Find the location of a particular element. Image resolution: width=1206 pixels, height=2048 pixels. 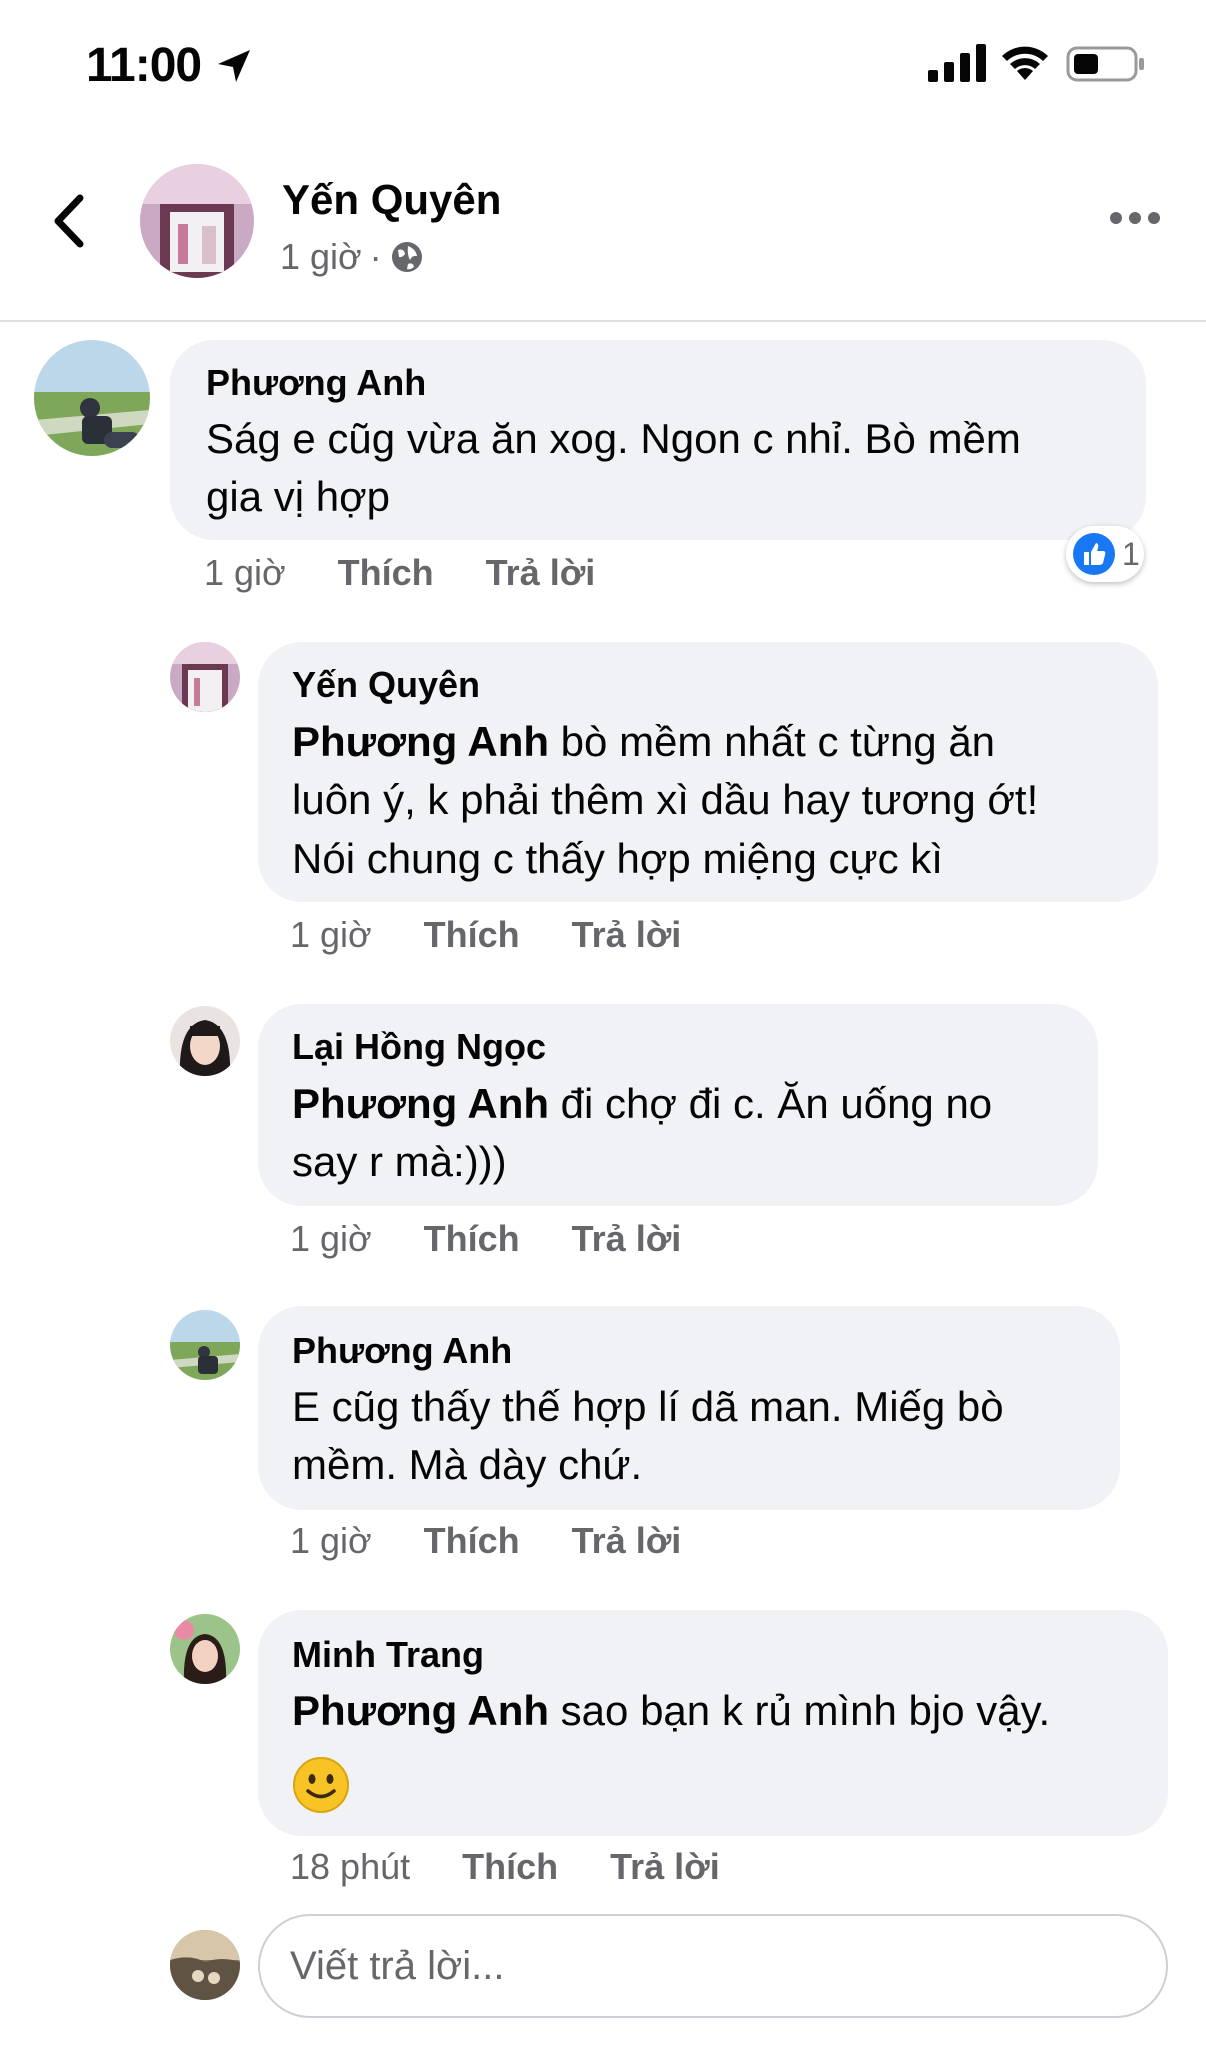

battery-icon is located at coordinates (1105, 64).